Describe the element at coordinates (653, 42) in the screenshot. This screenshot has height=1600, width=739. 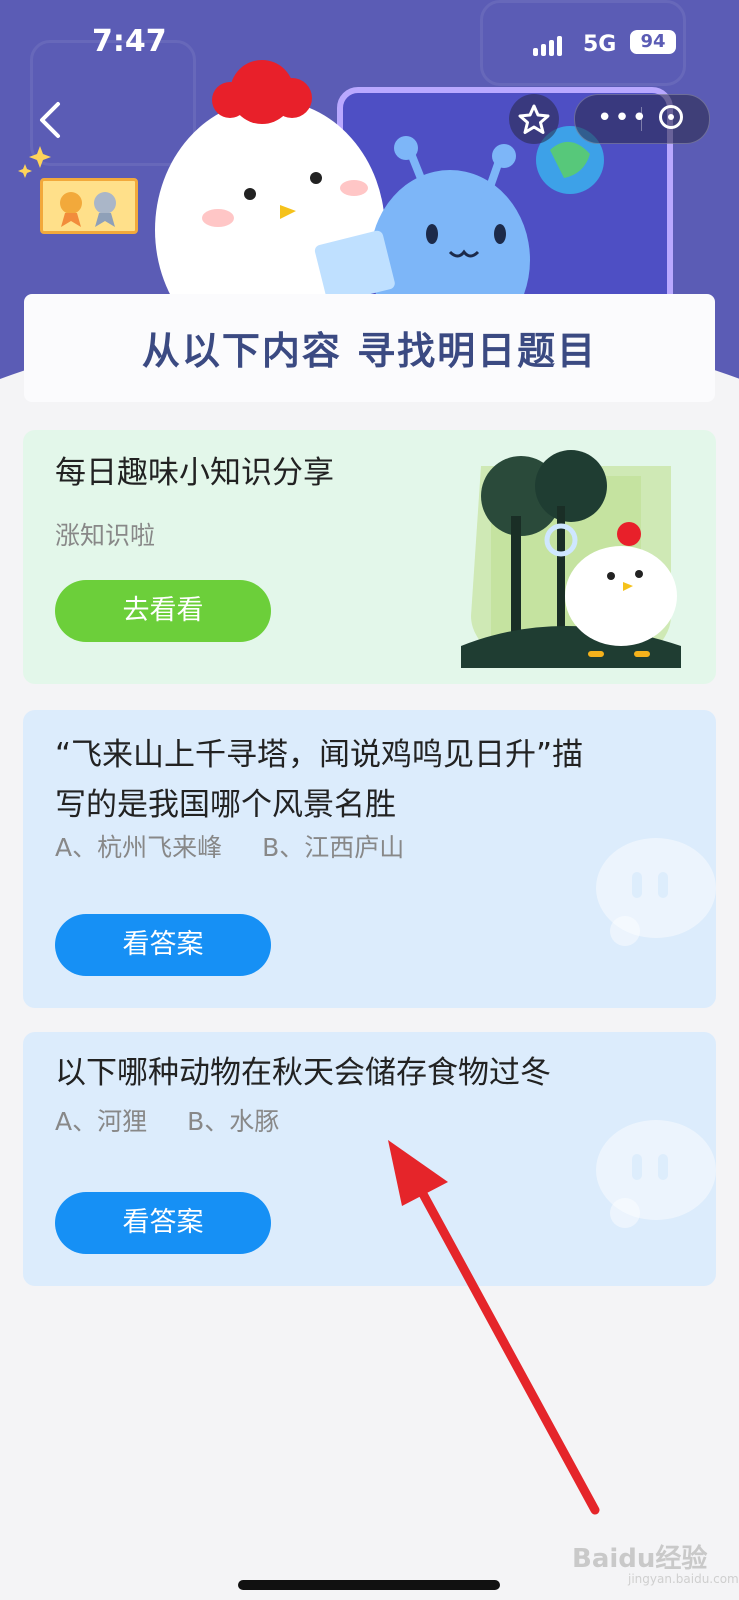
I see `battery-level: 94` at that location.